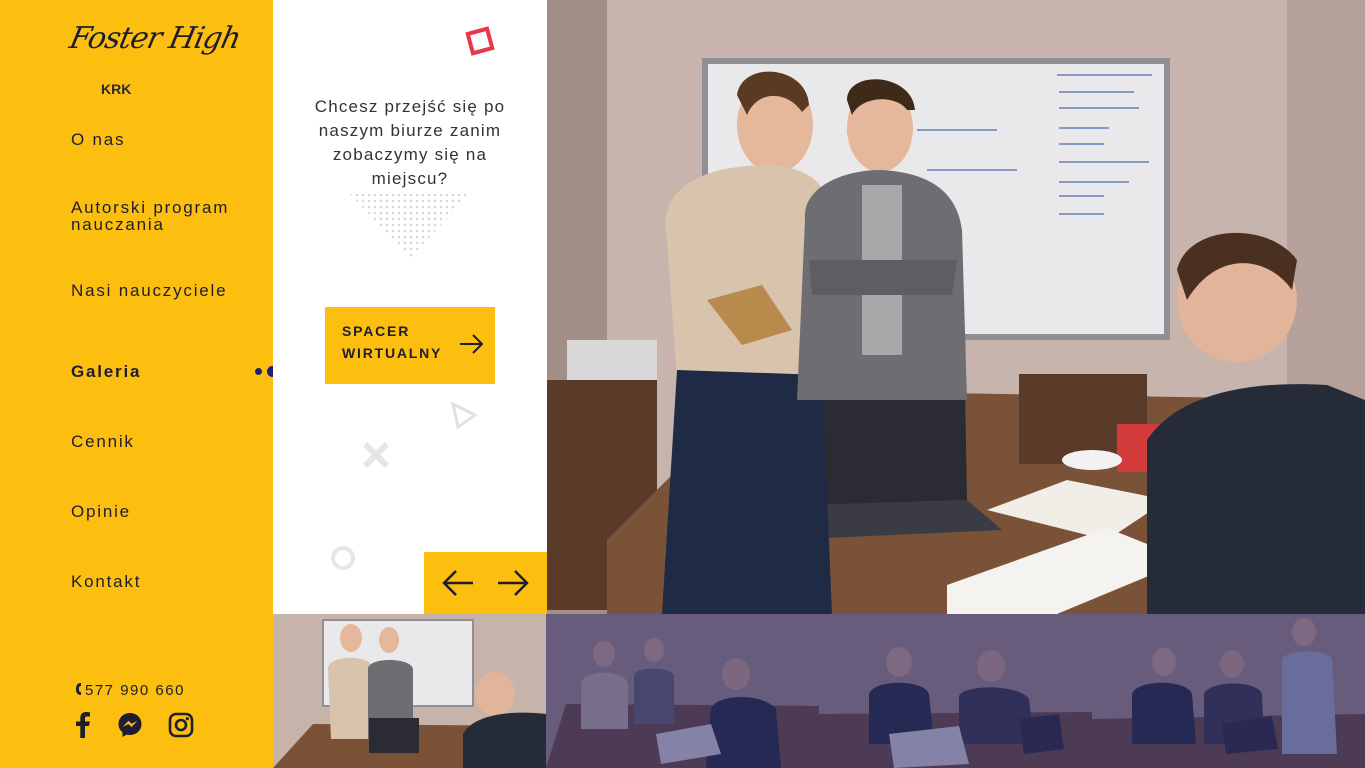 This screenshot has height=768, width=1365. Describe the element at coordinates (161, 441) in the screenshot. I see `nav-item-cennik: Cennik` at that location.